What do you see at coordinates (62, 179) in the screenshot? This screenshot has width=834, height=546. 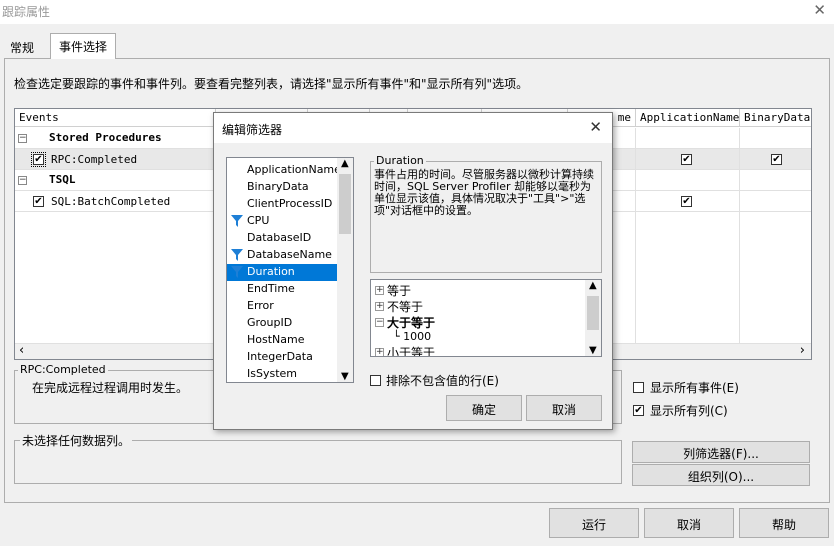 I see `category-label: TSQL` at bounding box center [62, 179].